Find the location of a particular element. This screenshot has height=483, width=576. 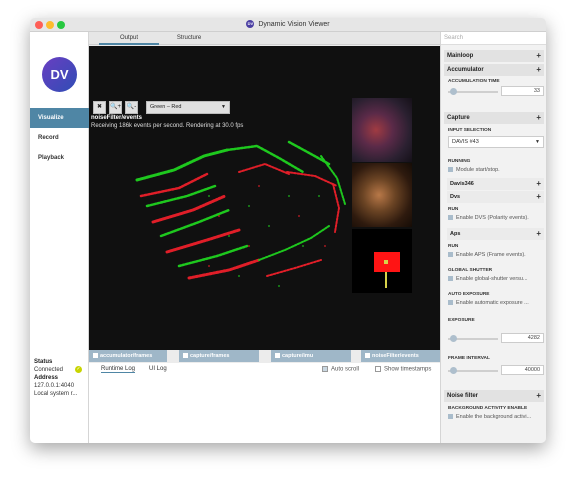

global-shutter-label: GLOBAL SHUTTER is located at coordinates (470, 270).